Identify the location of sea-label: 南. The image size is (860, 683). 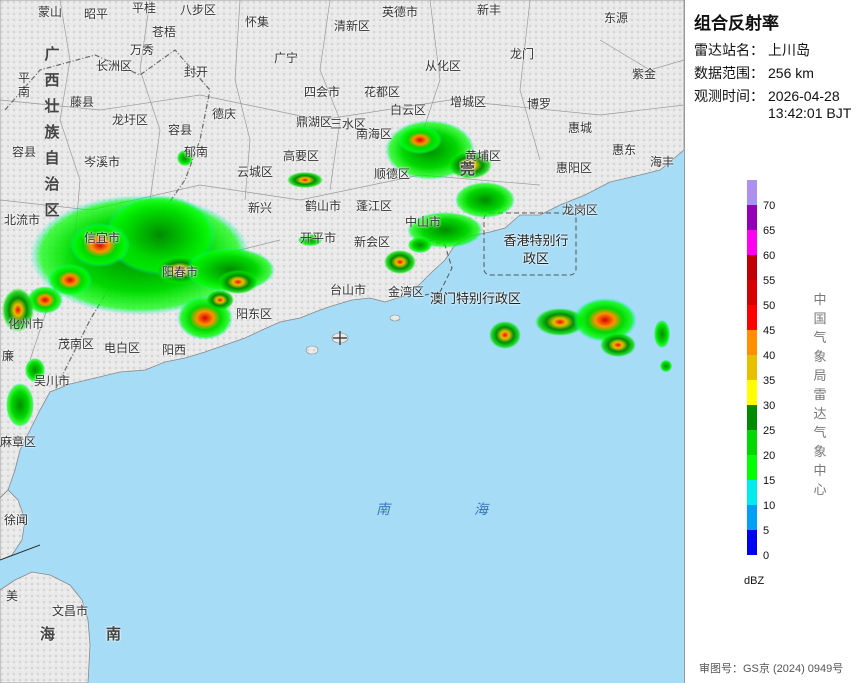
(386, 509).